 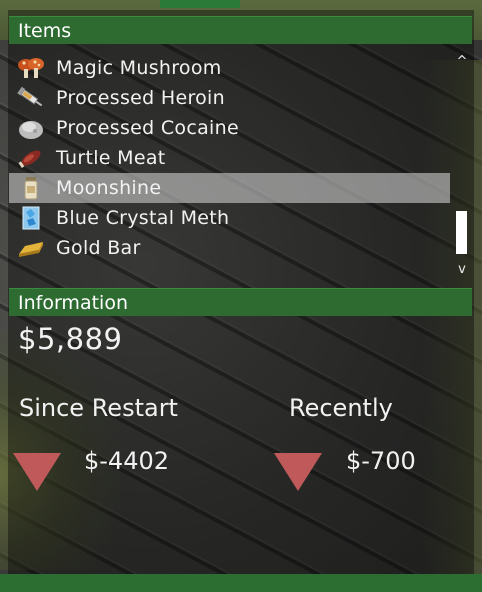 I want to click on meat-icon, so click(x=31, y=158).